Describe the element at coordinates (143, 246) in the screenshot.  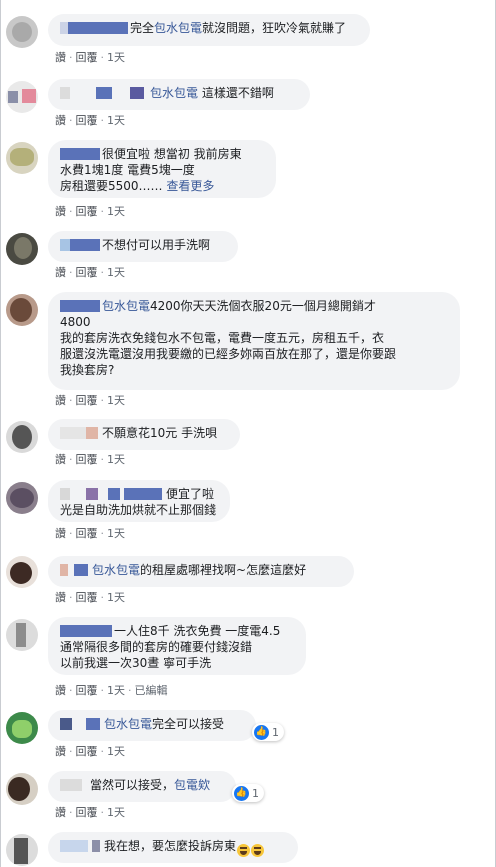
I see `comment-bubble: 不想付可以用手洗啊` at that location.